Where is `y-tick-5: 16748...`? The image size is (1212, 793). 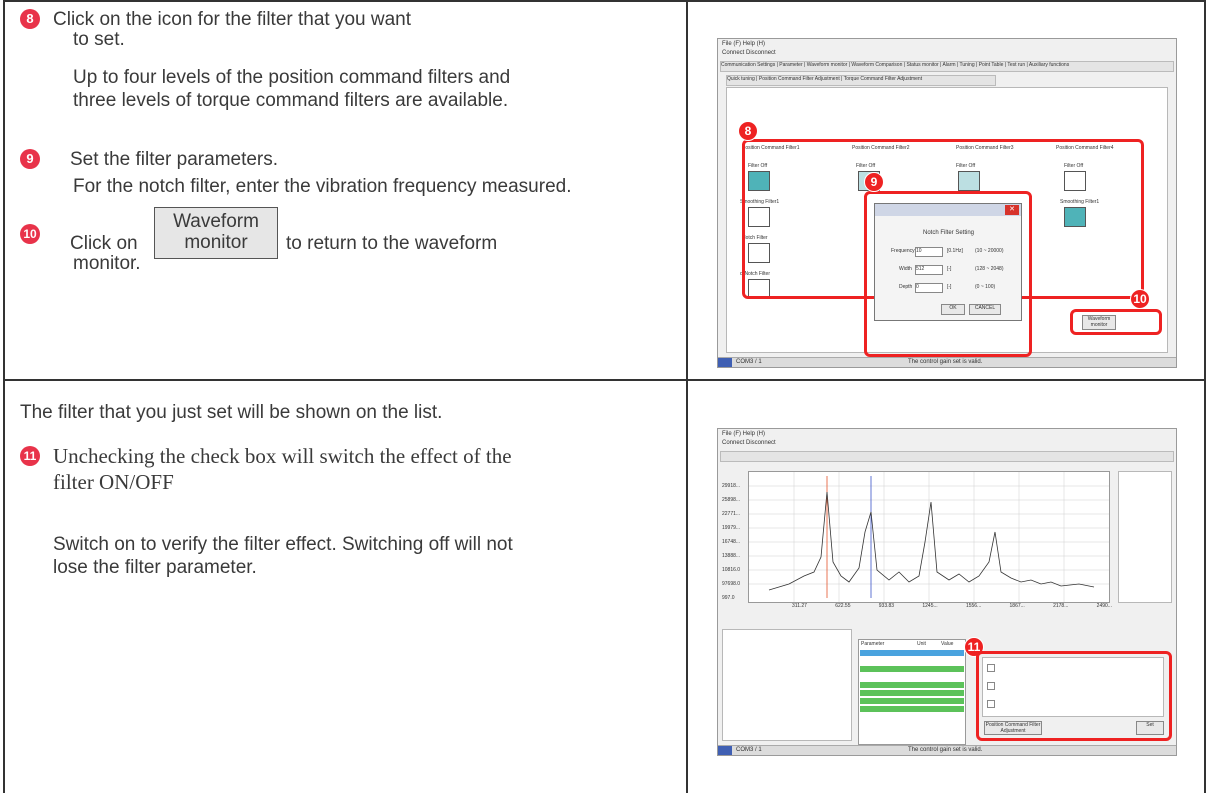
y-tick-5: 16748... is located at coordinates (731, 542).